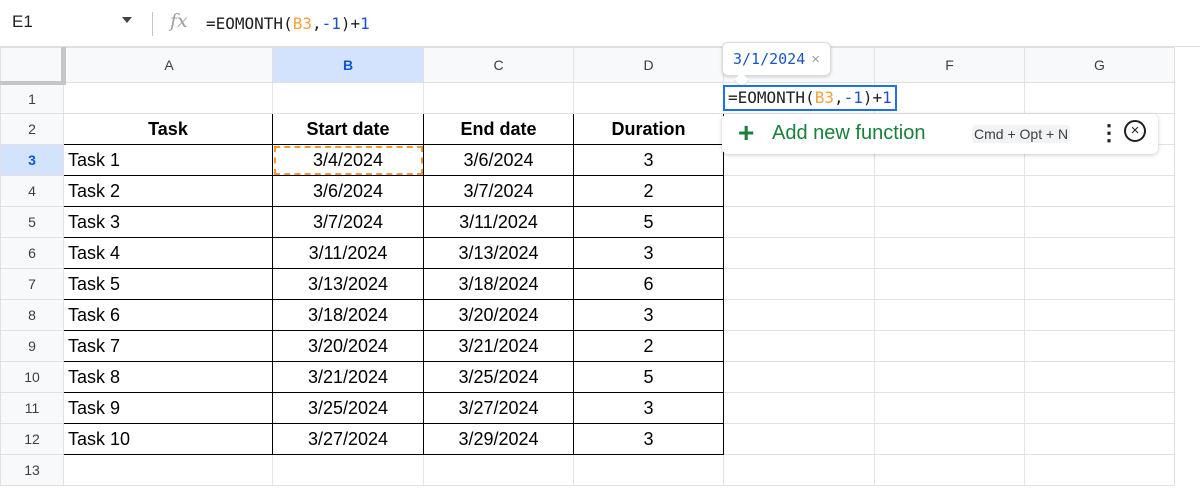 This screenshot has width=1200, height=495. What do you see at coordinates (32, 253) in the screenshot?
I see `row-header-6: 6` at bounding box center [32, 253].